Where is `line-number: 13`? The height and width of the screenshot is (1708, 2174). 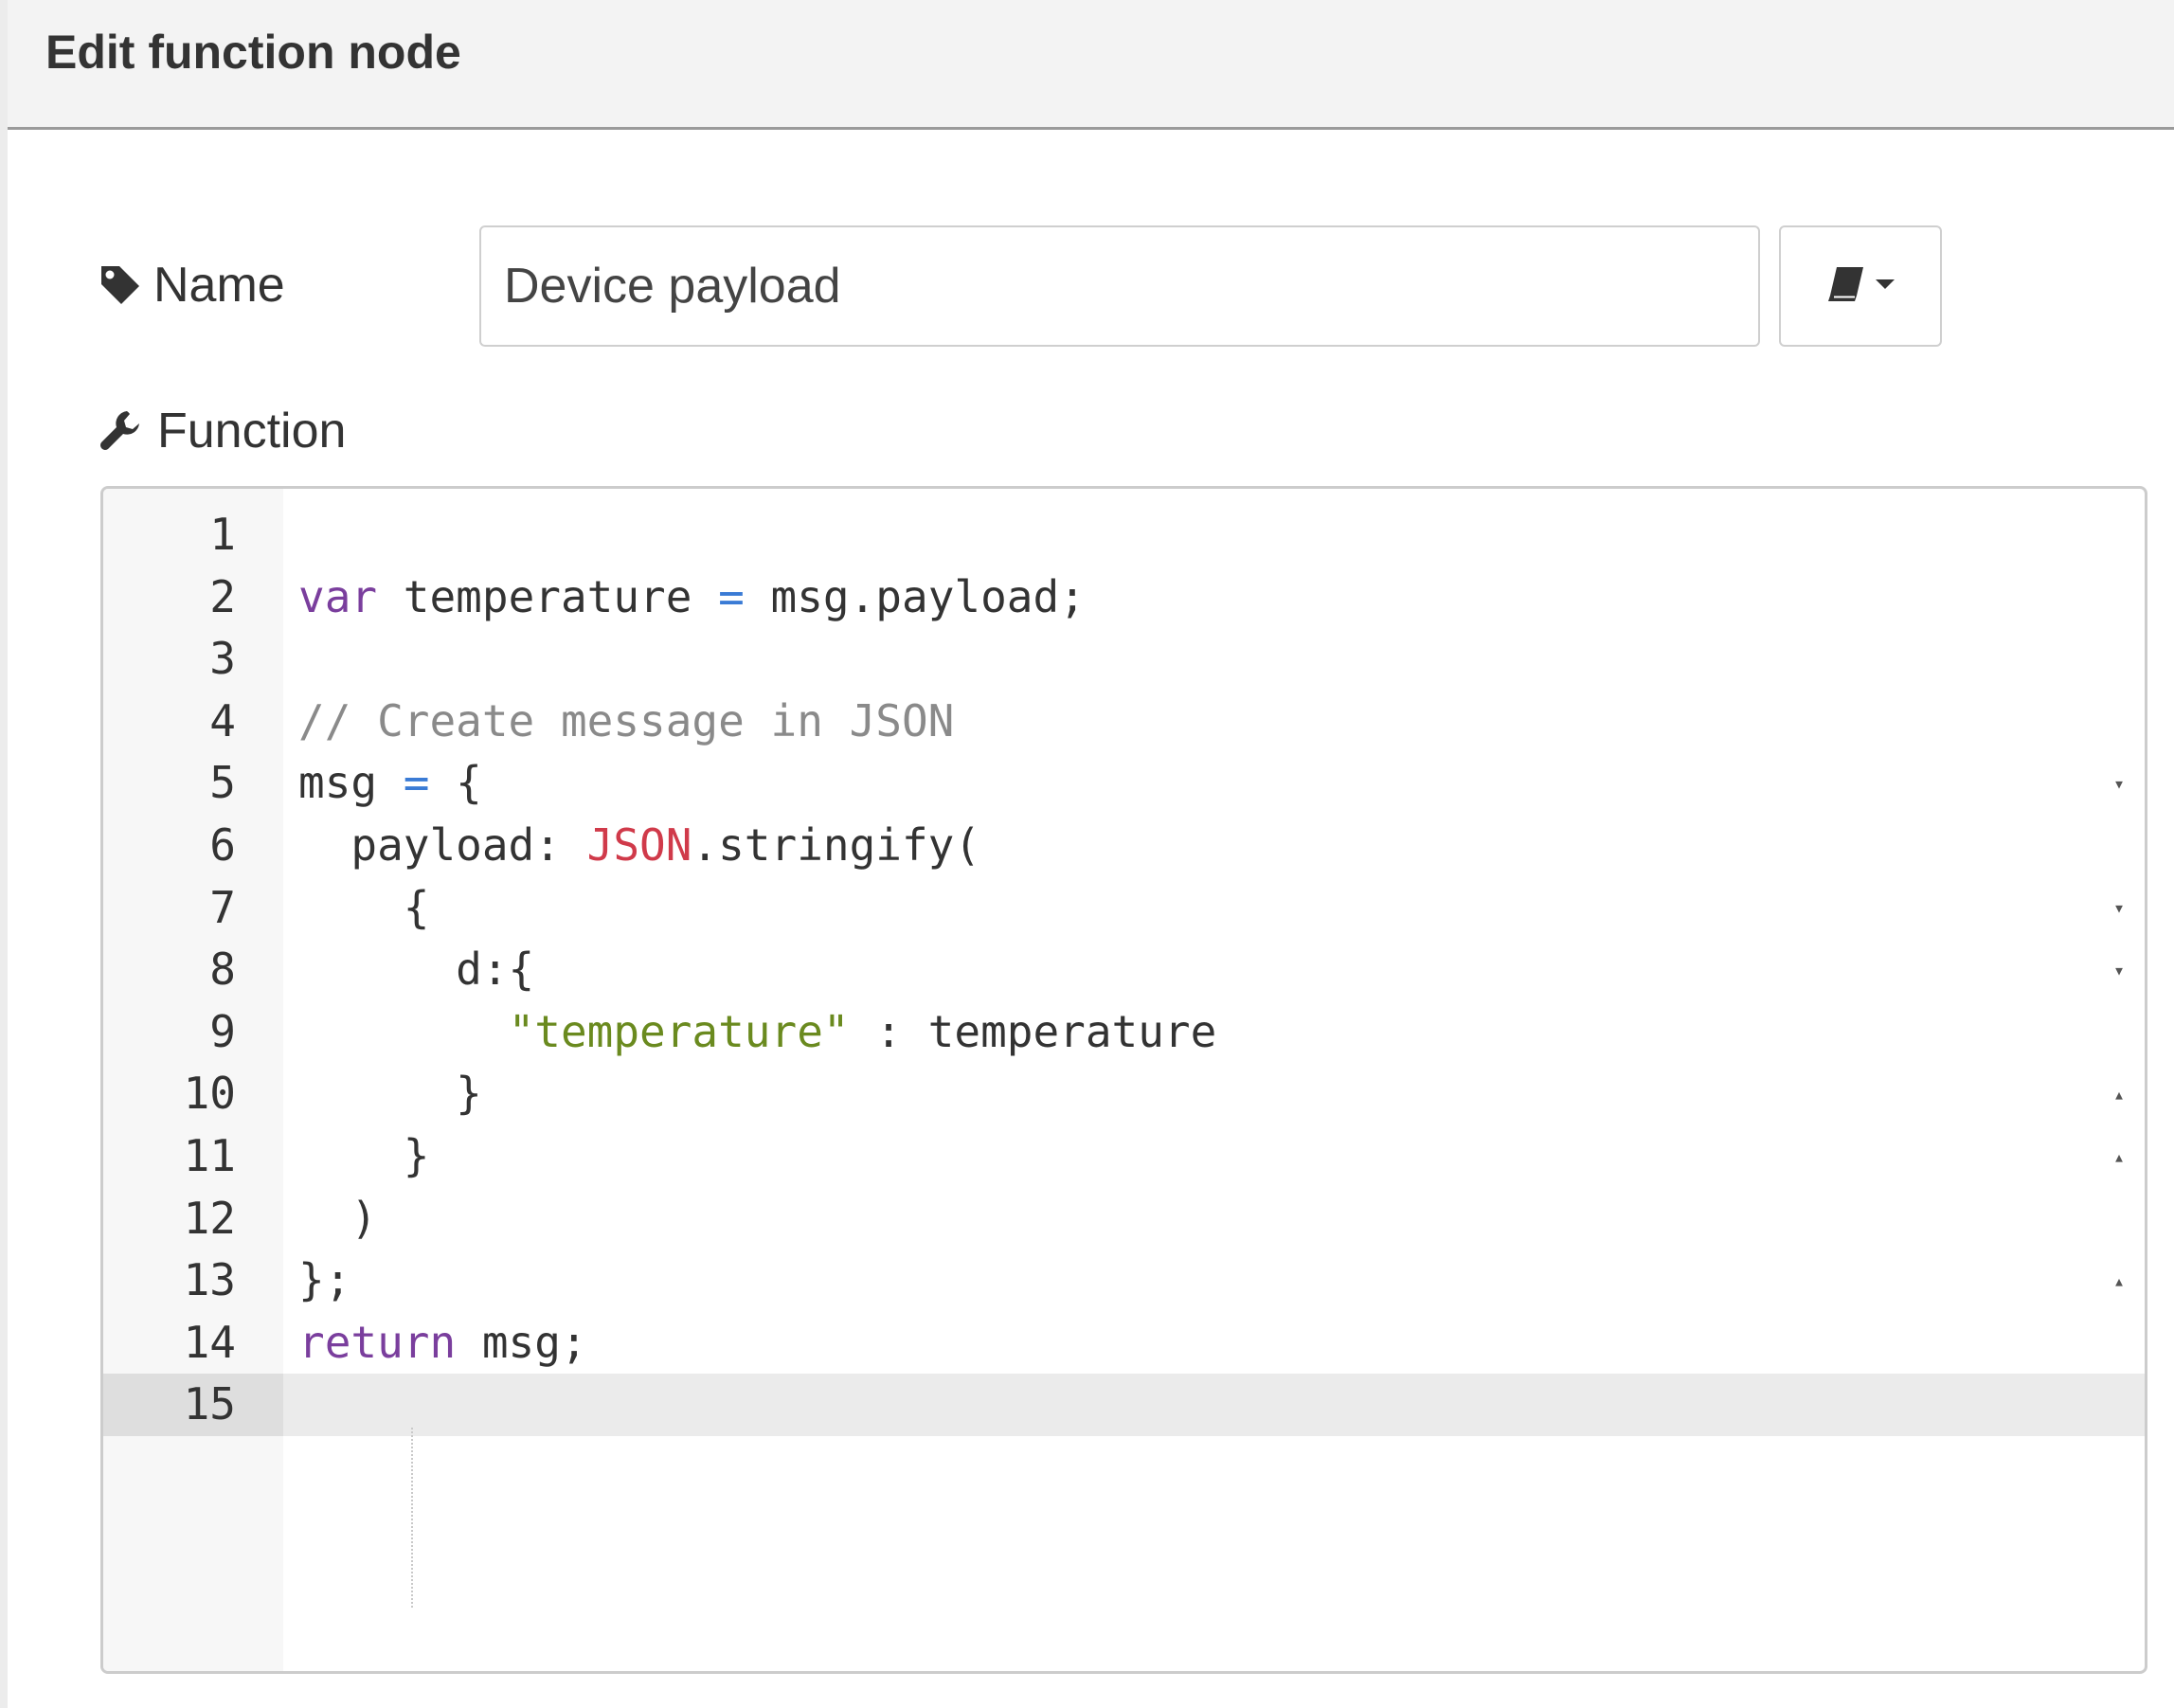 line-number: 13 is located at coordinates (209, 1280).